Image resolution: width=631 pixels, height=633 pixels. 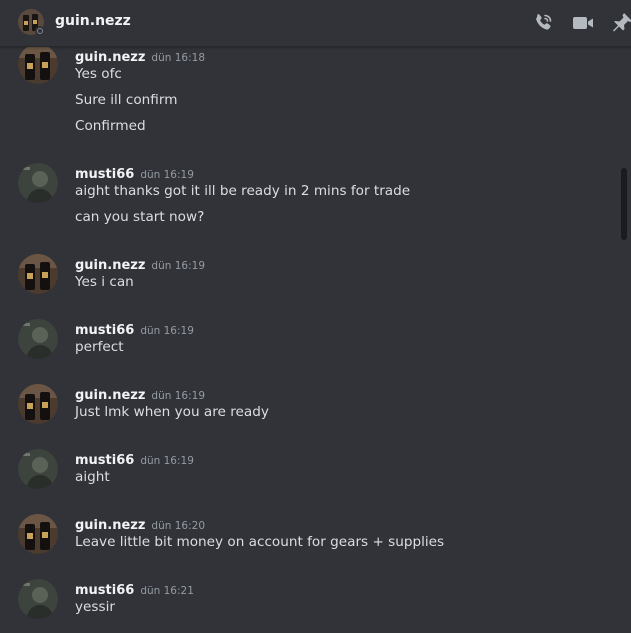 I want to click on message-text: Yes i can, so click(x=104, y=282).